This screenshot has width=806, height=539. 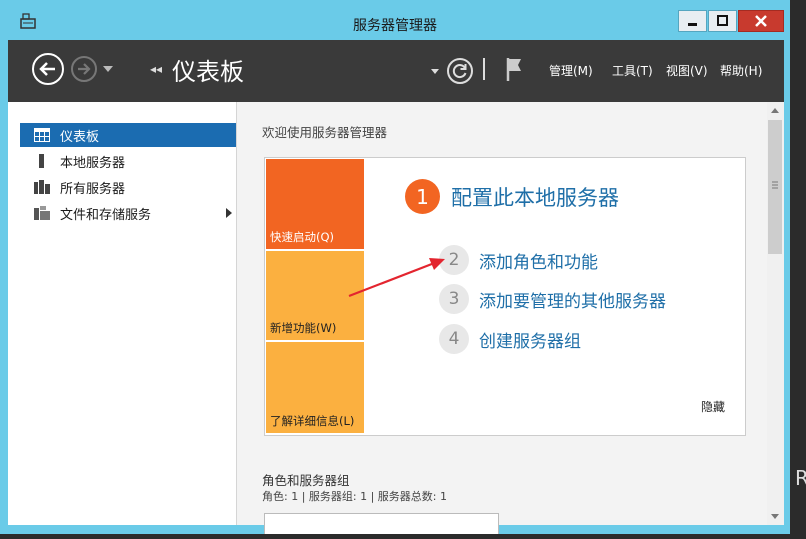 I want to click on step-add-other-servers: 3 添加要管理的其他服务器, so click(x=552, y=299).